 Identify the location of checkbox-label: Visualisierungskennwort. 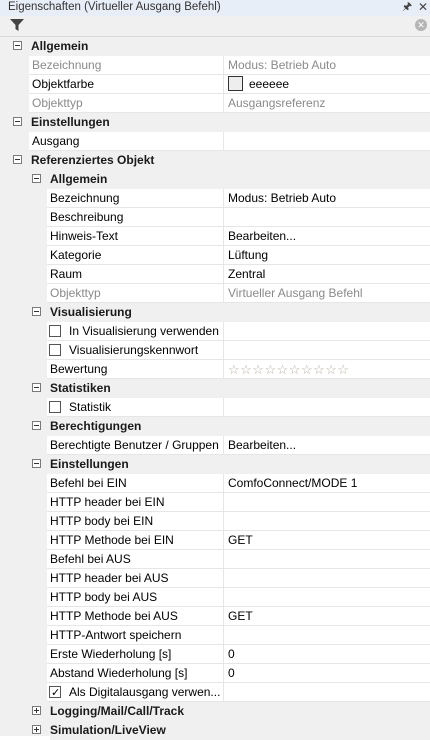
(134, 350).